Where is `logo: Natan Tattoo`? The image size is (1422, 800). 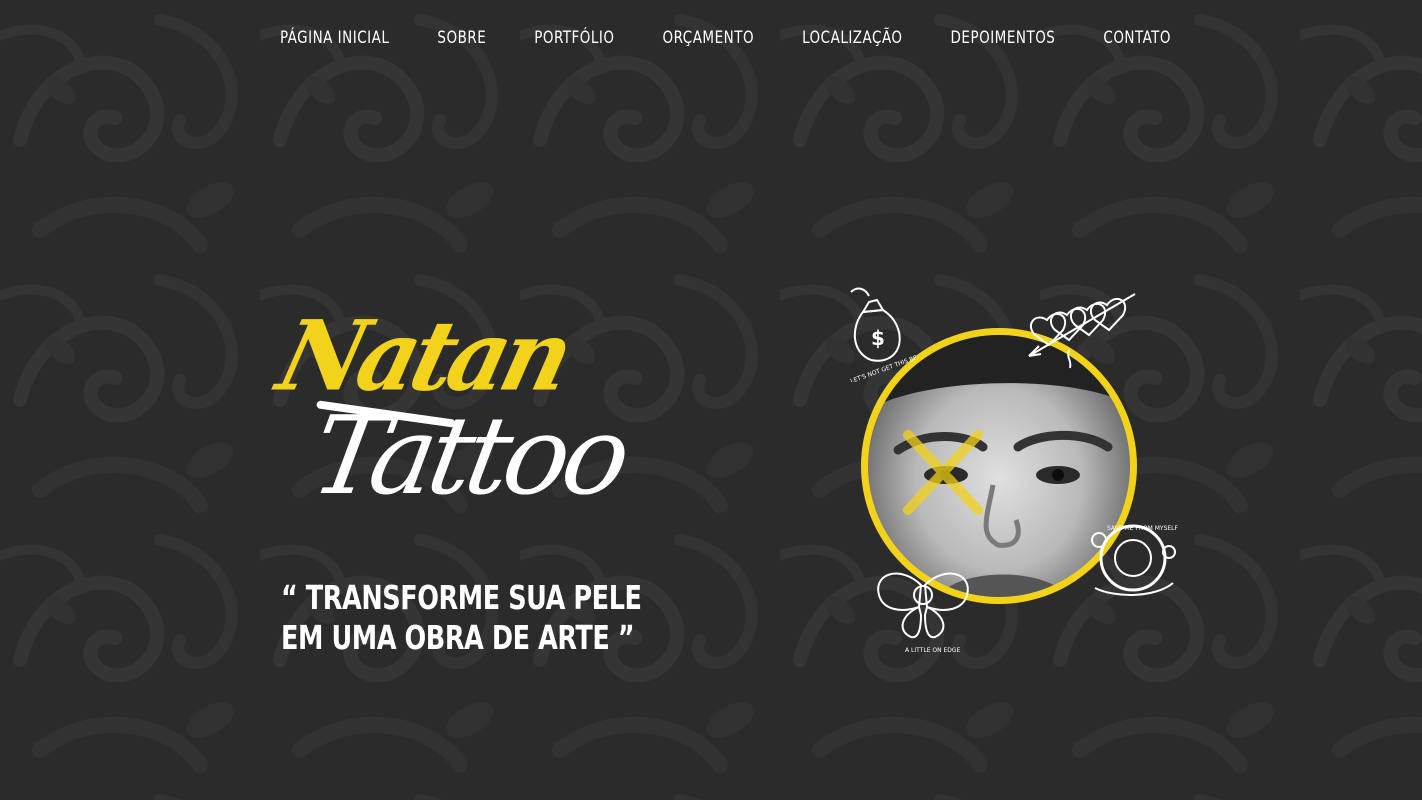 logo: Natan Tattoo is located at coordinates (451, 416).